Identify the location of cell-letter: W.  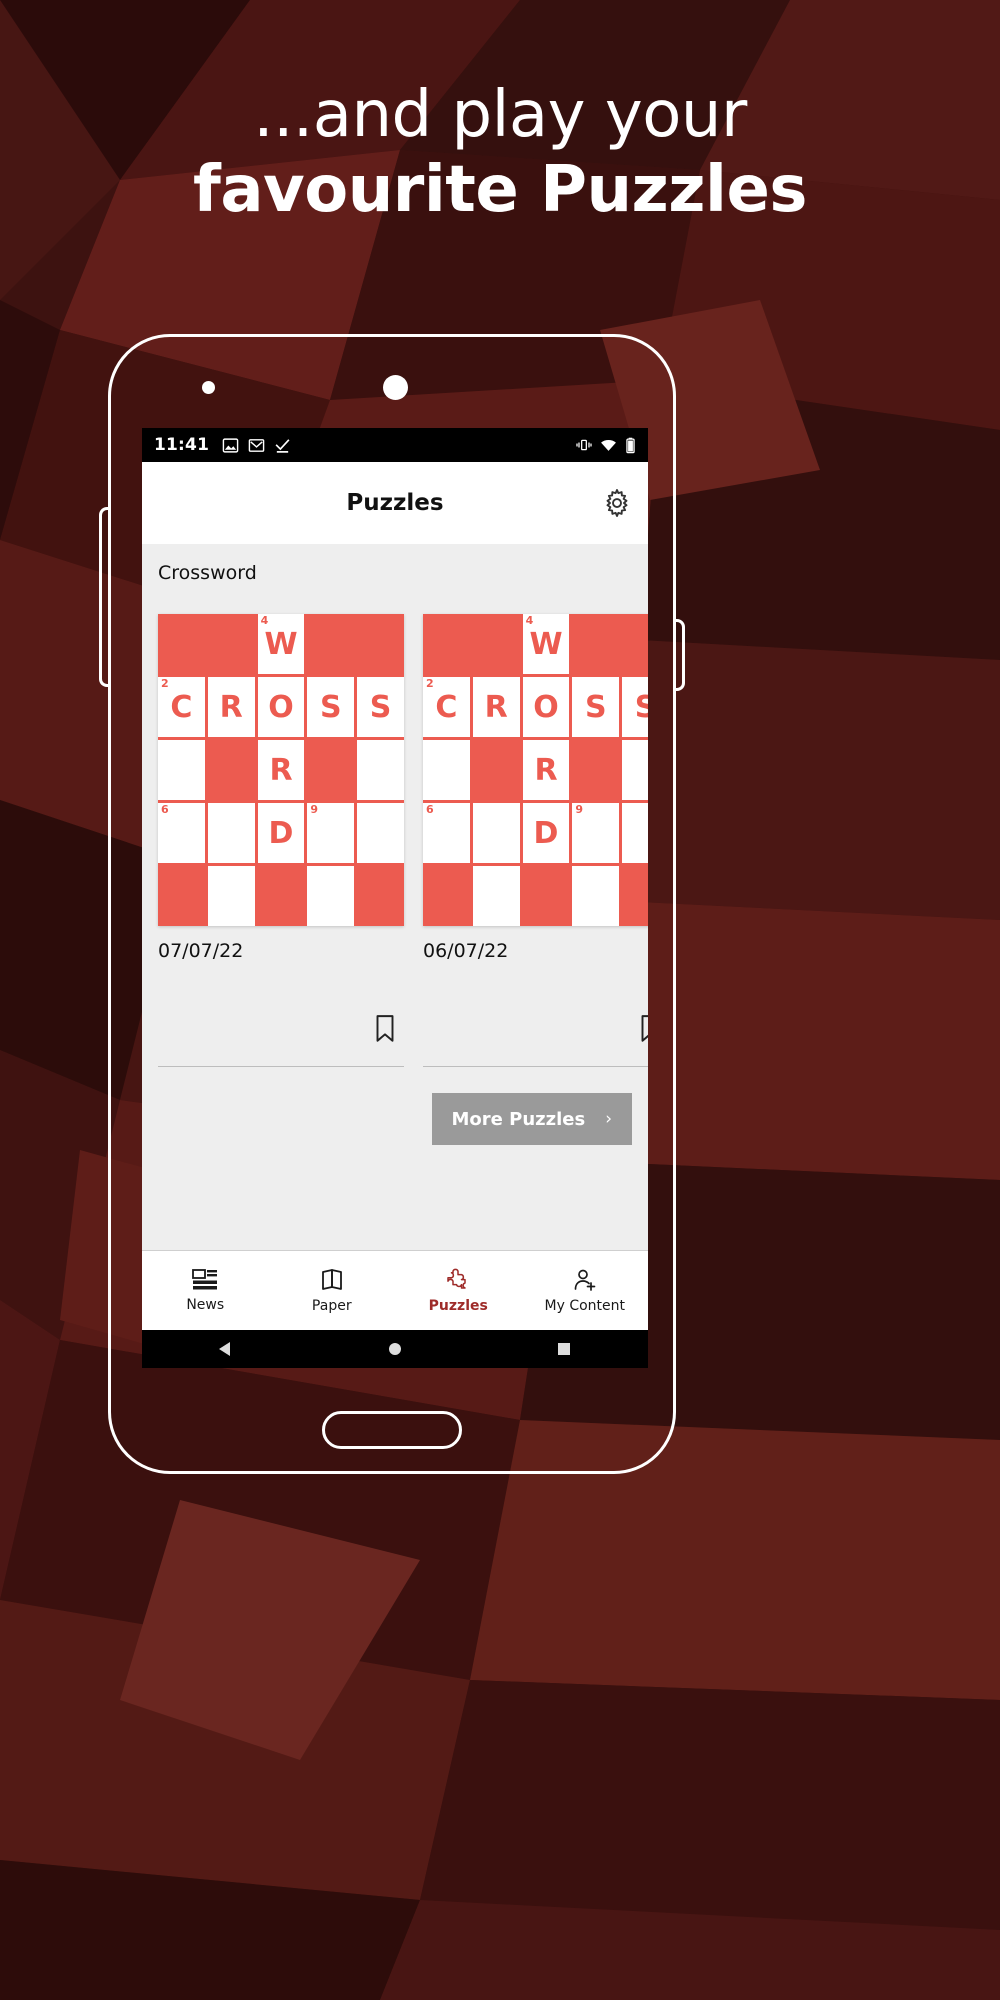
(546, 644).